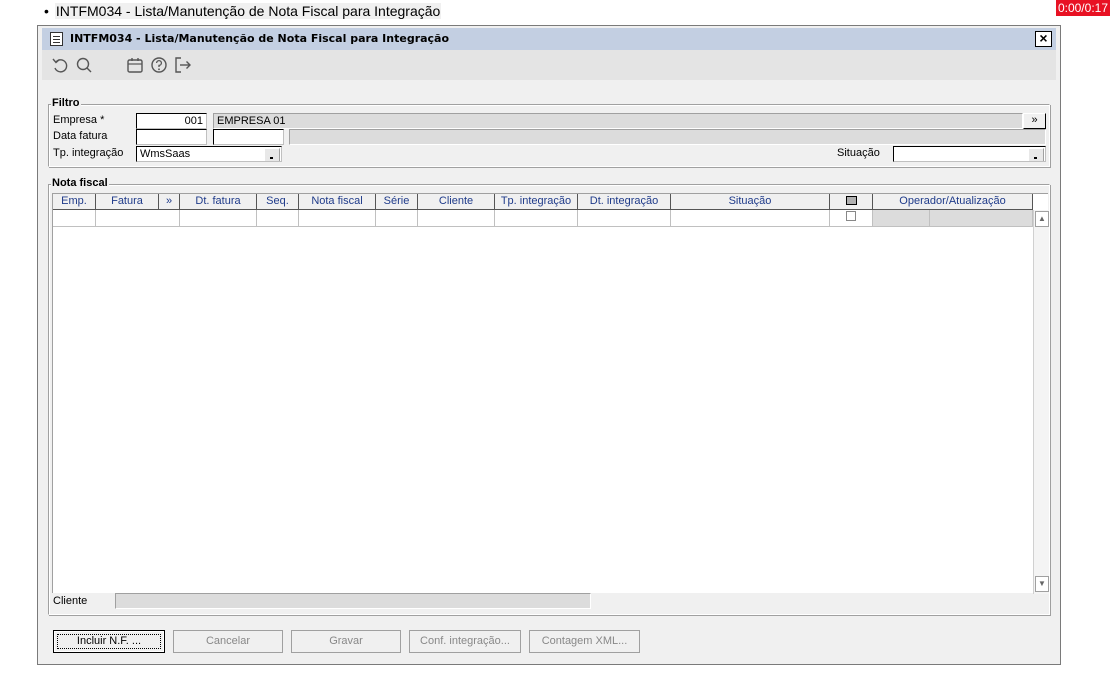  I want to click on cell-nota-fiscal, so click(337, 218).